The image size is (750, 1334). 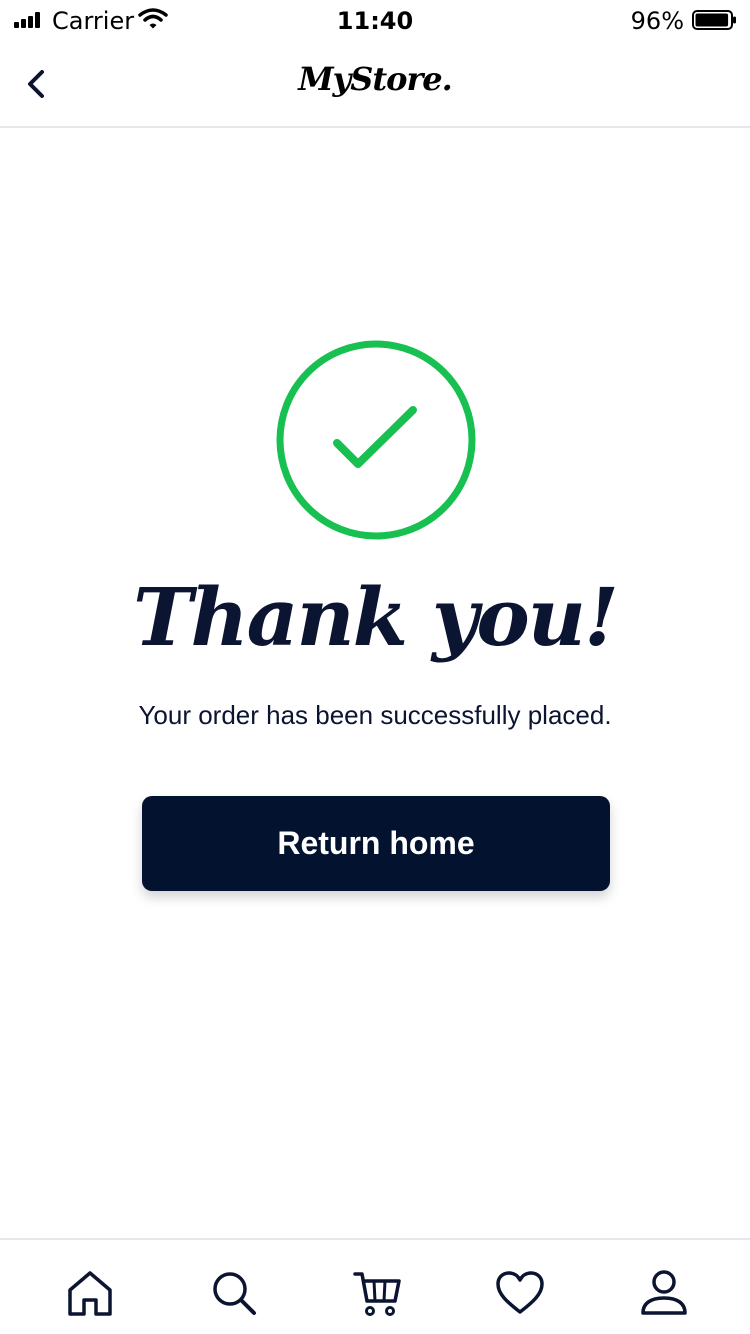 What do you see at coordinates (657, 21) in the screenshot?
I see `battery-percent: 96%` at bounding box center [657, 21].